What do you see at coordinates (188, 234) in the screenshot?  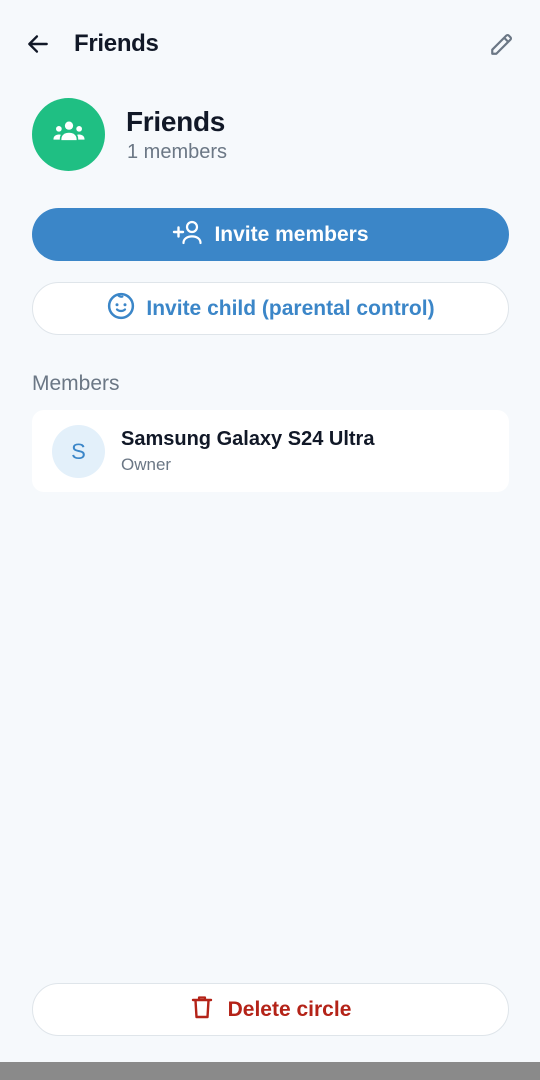 I see `person-add-icon` at bounding box center [188, 234].